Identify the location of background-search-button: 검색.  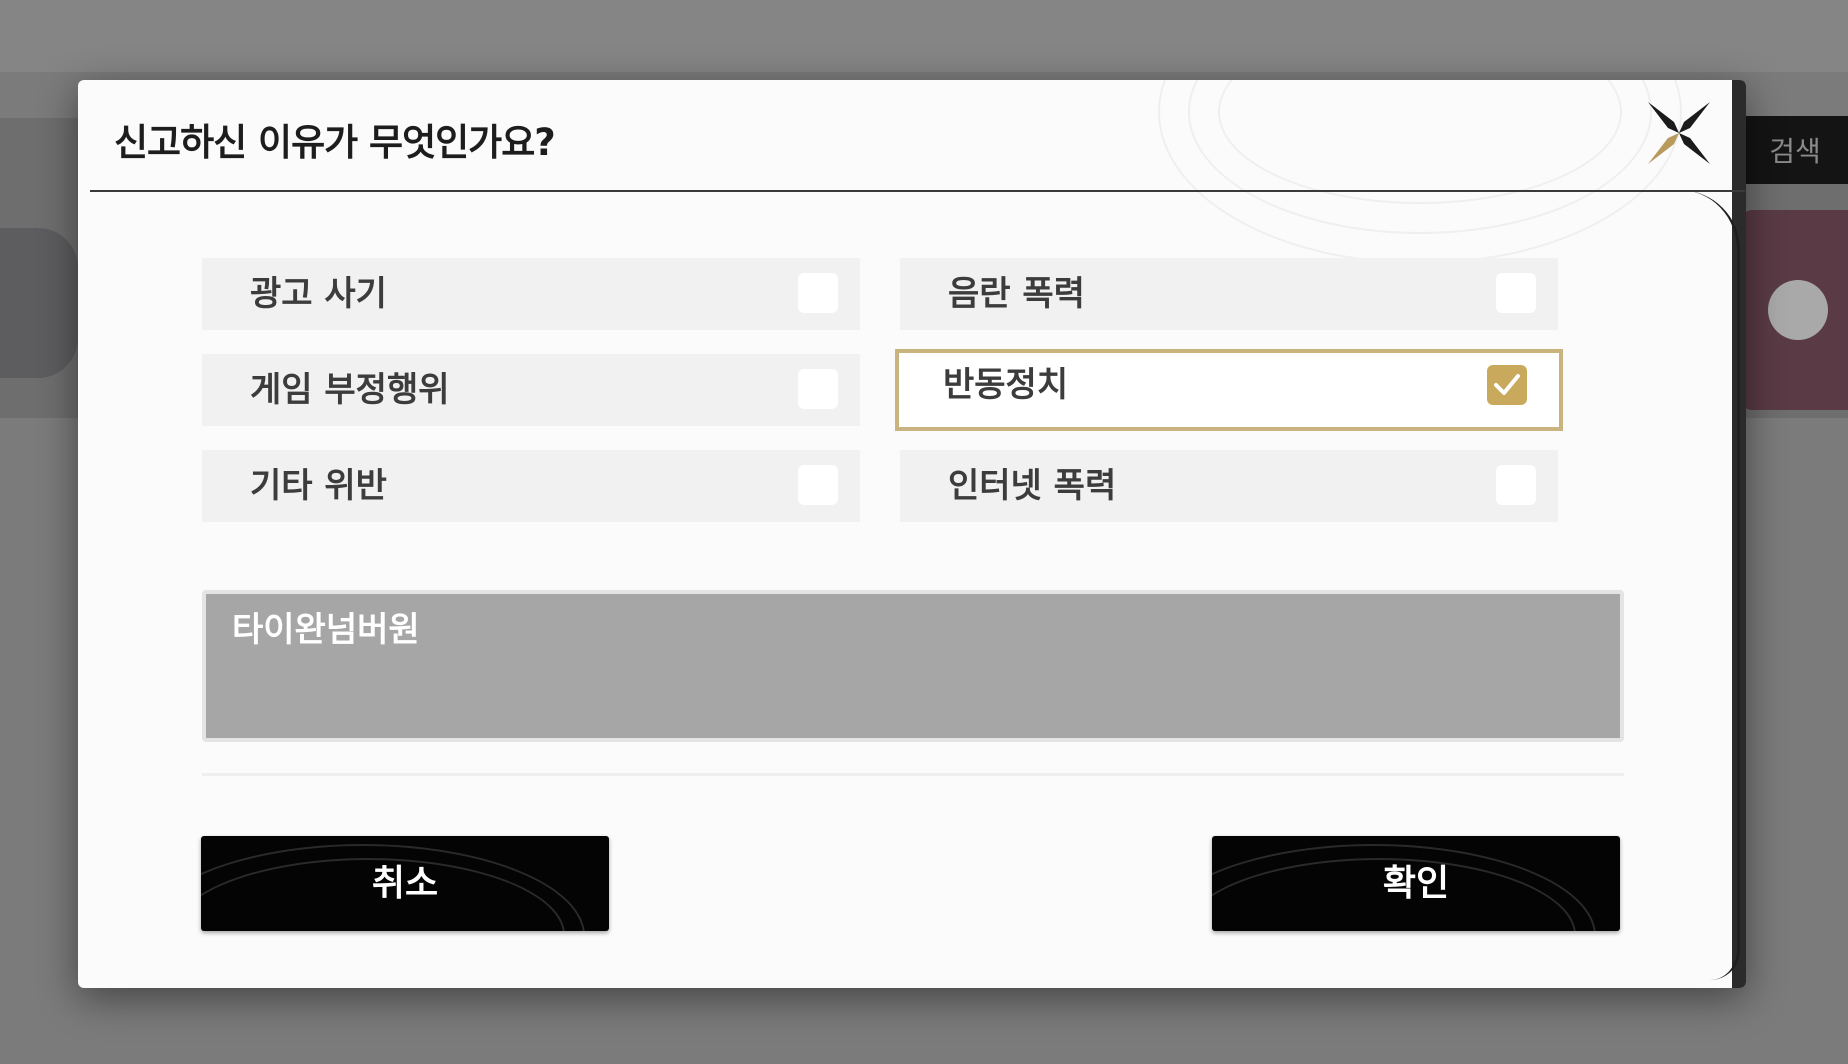
(1795, 150).